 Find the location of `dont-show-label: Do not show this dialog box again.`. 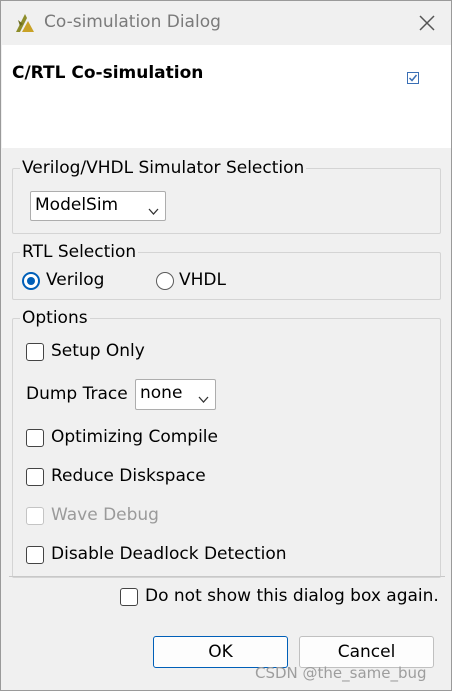

dont-show-label: Do not show this dialog box again. is located at coordinates (292, 596).